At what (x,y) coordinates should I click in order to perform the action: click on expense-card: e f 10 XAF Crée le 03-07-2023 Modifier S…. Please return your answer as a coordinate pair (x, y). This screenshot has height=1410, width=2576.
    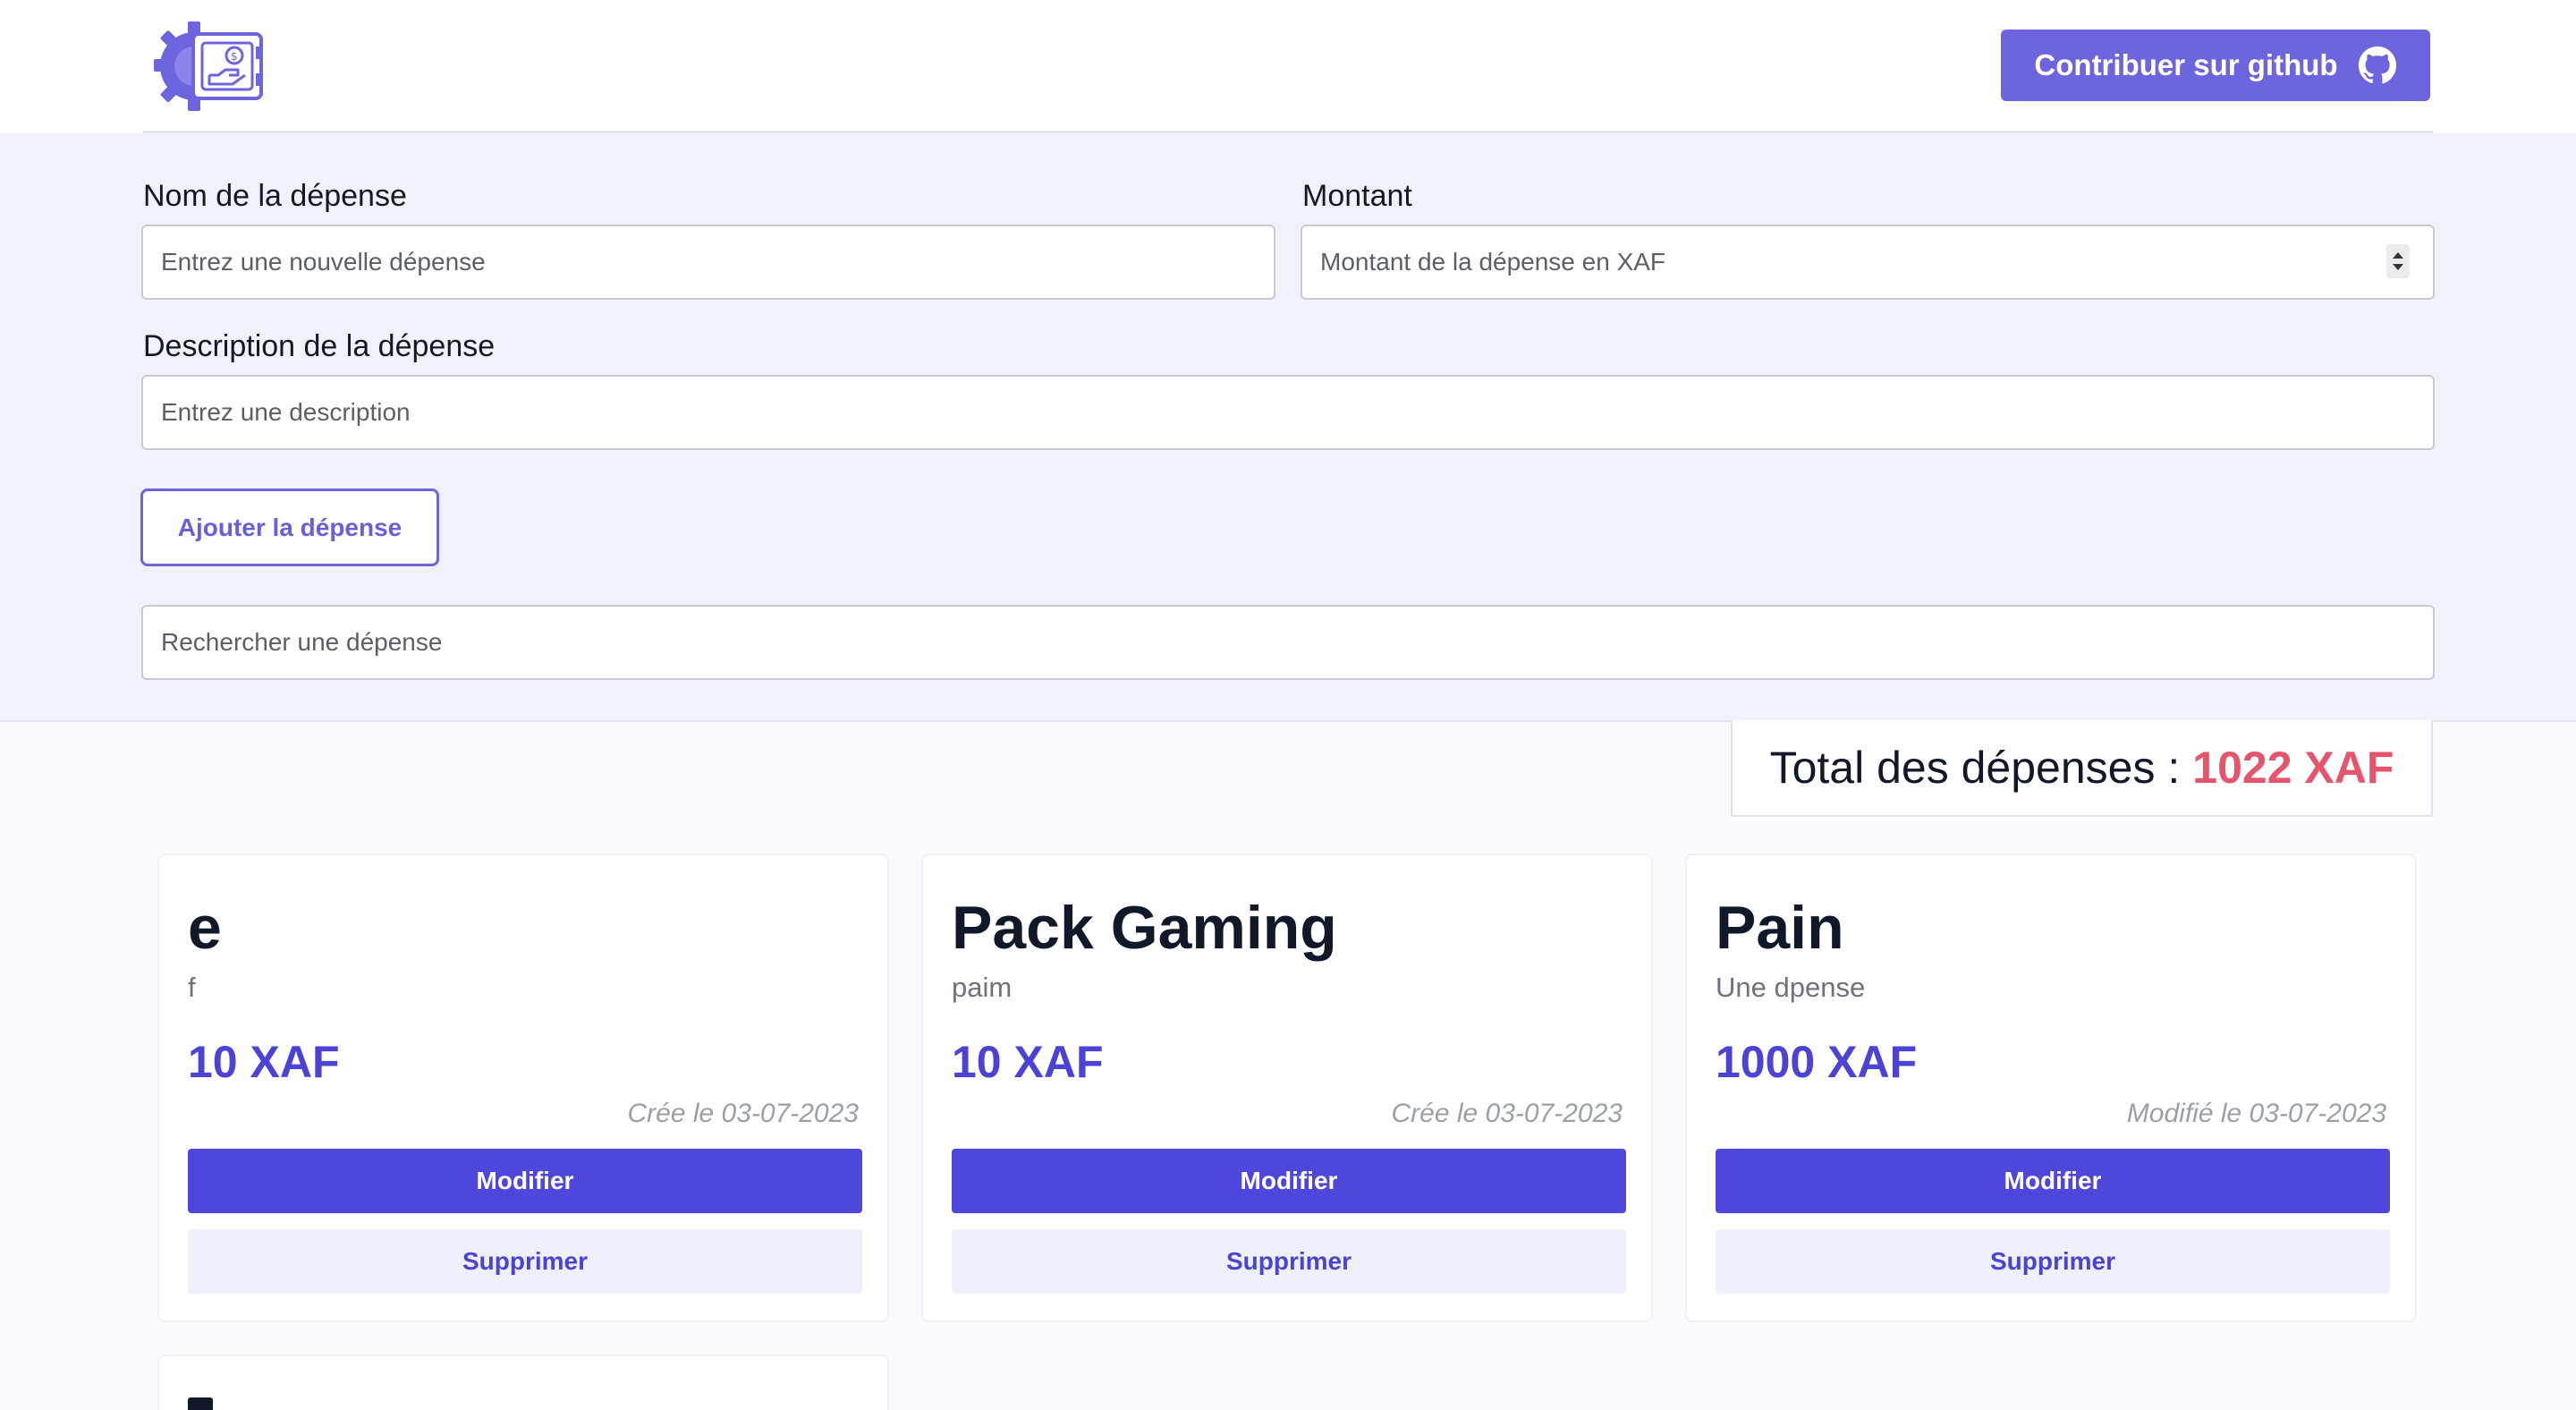
    Looking at the image, I should click on (523, 1088).